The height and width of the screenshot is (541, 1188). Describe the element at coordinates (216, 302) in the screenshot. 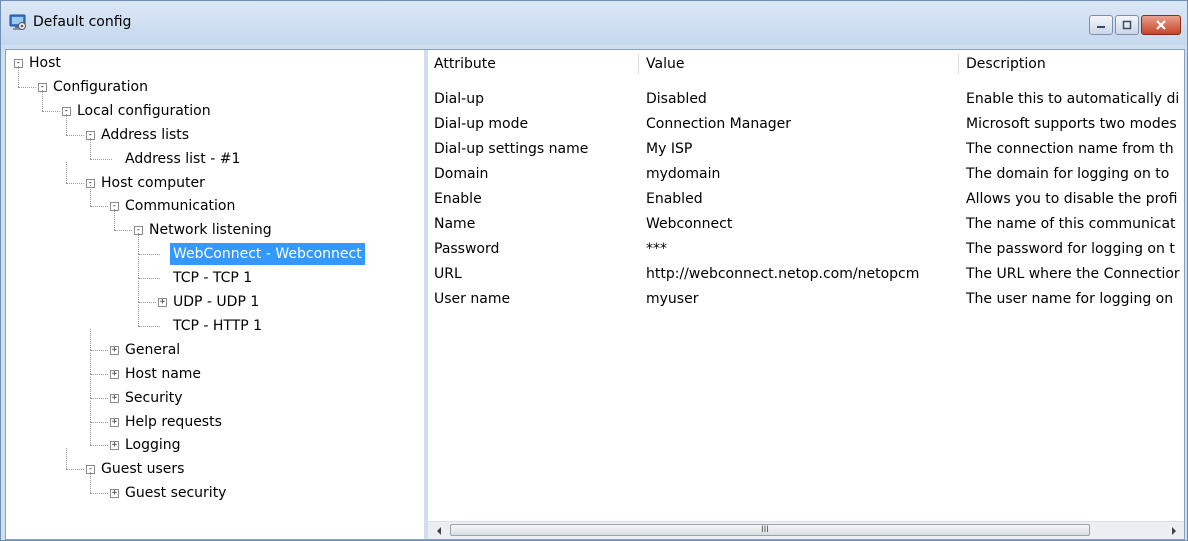

I see `tree-item: UDP - UDP 1` at that location.